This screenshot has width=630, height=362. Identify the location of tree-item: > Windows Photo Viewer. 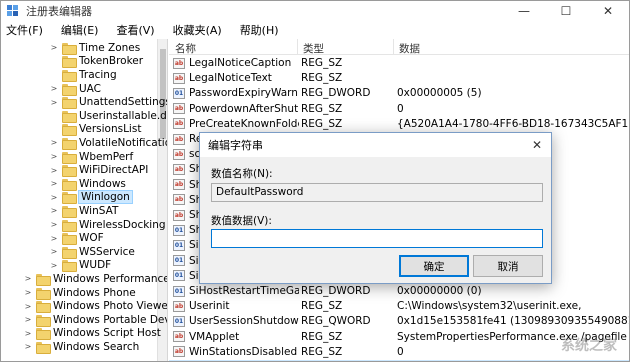
(95, 306).